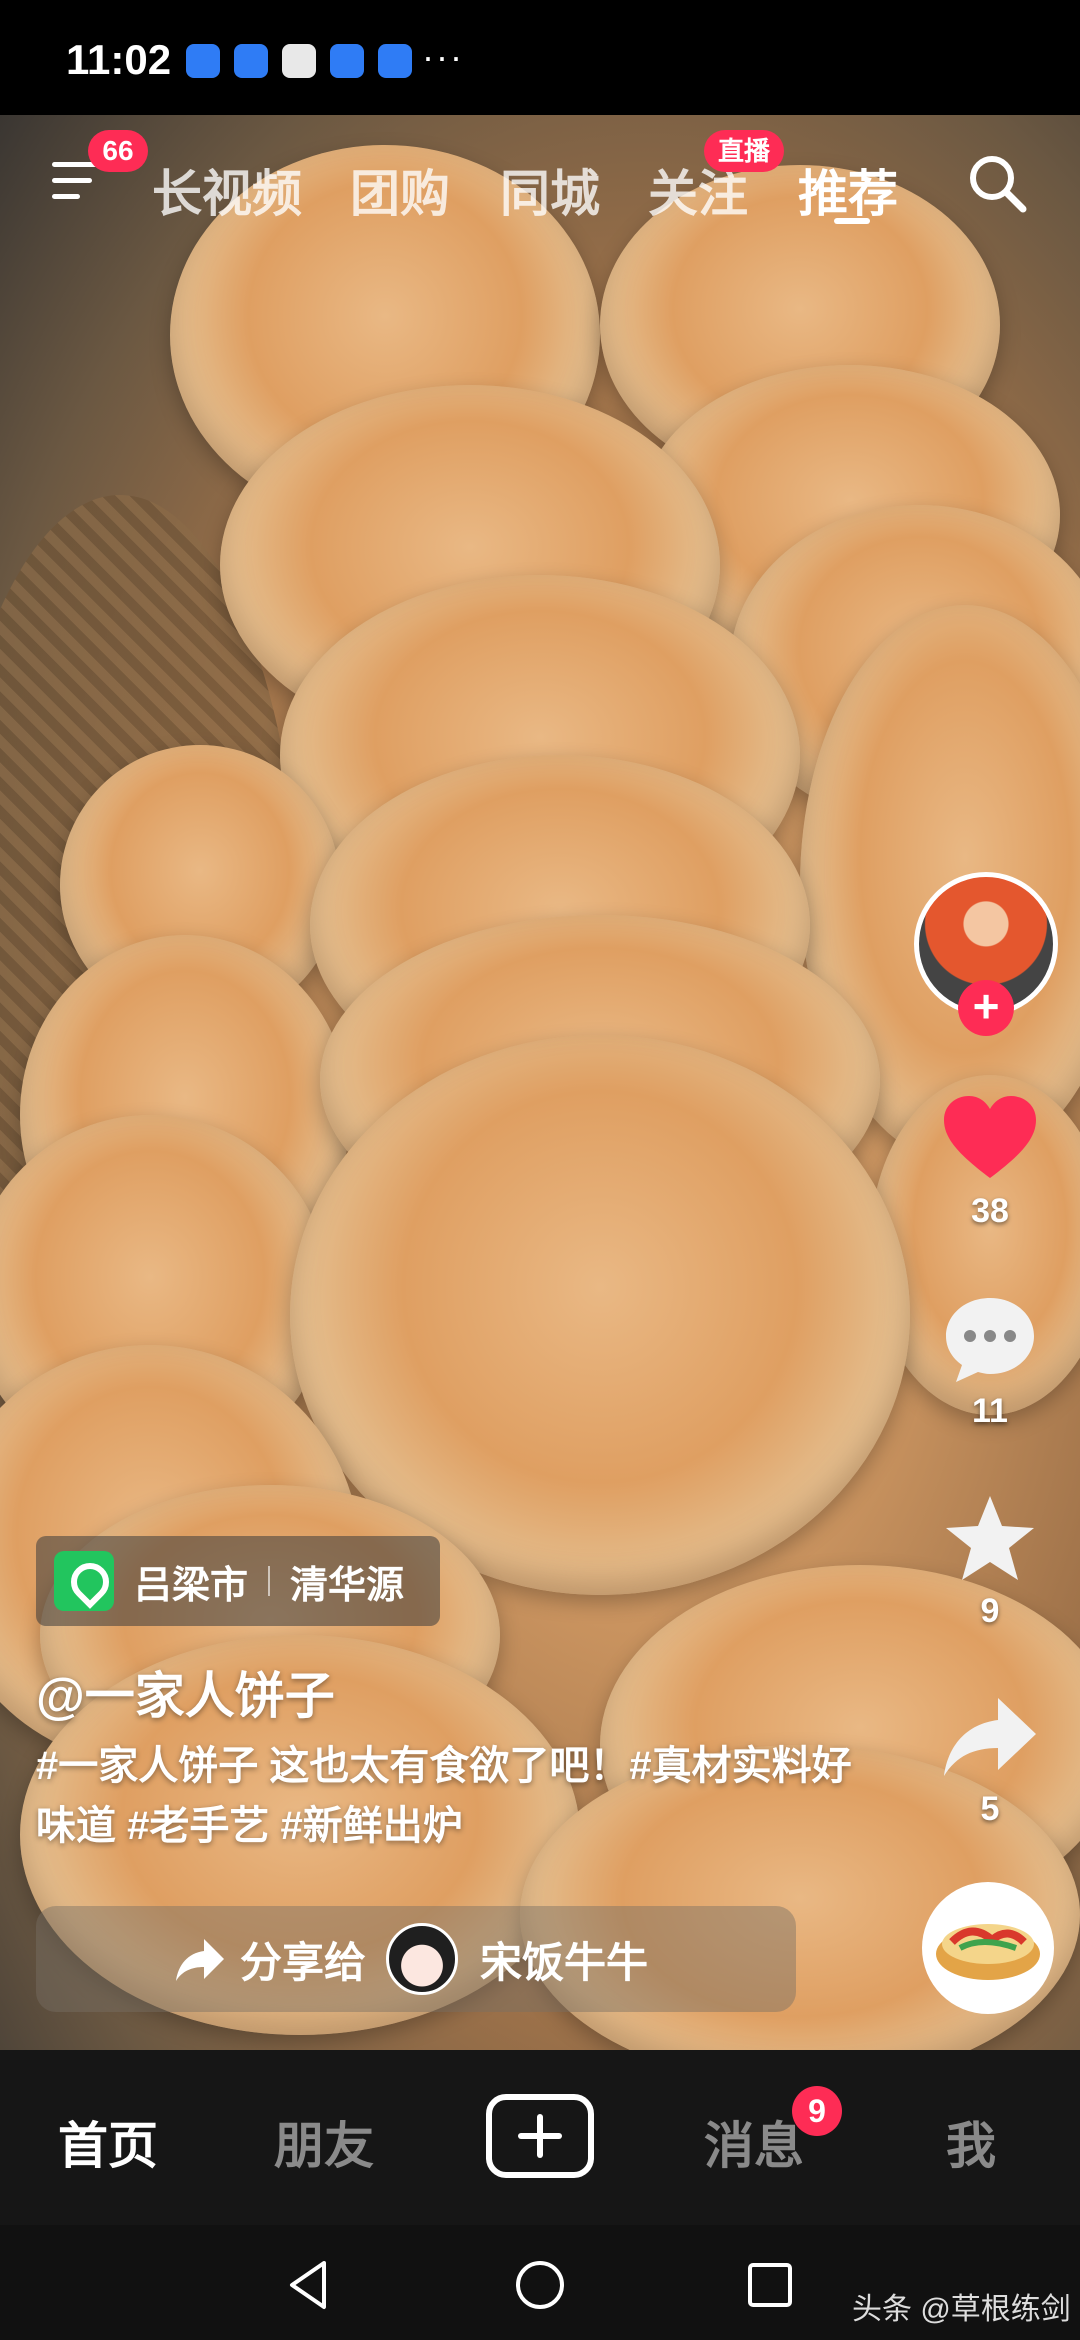 The image size is (1080, 2340). I want to click on nav-home: 首页, so click(108, 2142).